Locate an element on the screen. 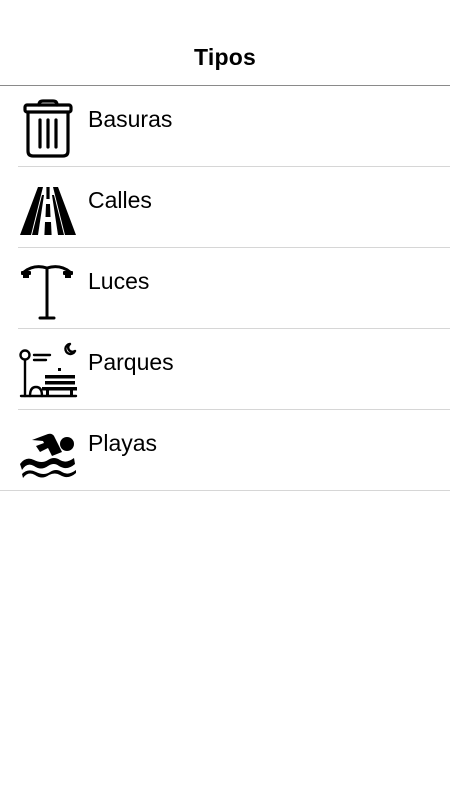  list-item-label: Luces is located at coordinates (119, 281).